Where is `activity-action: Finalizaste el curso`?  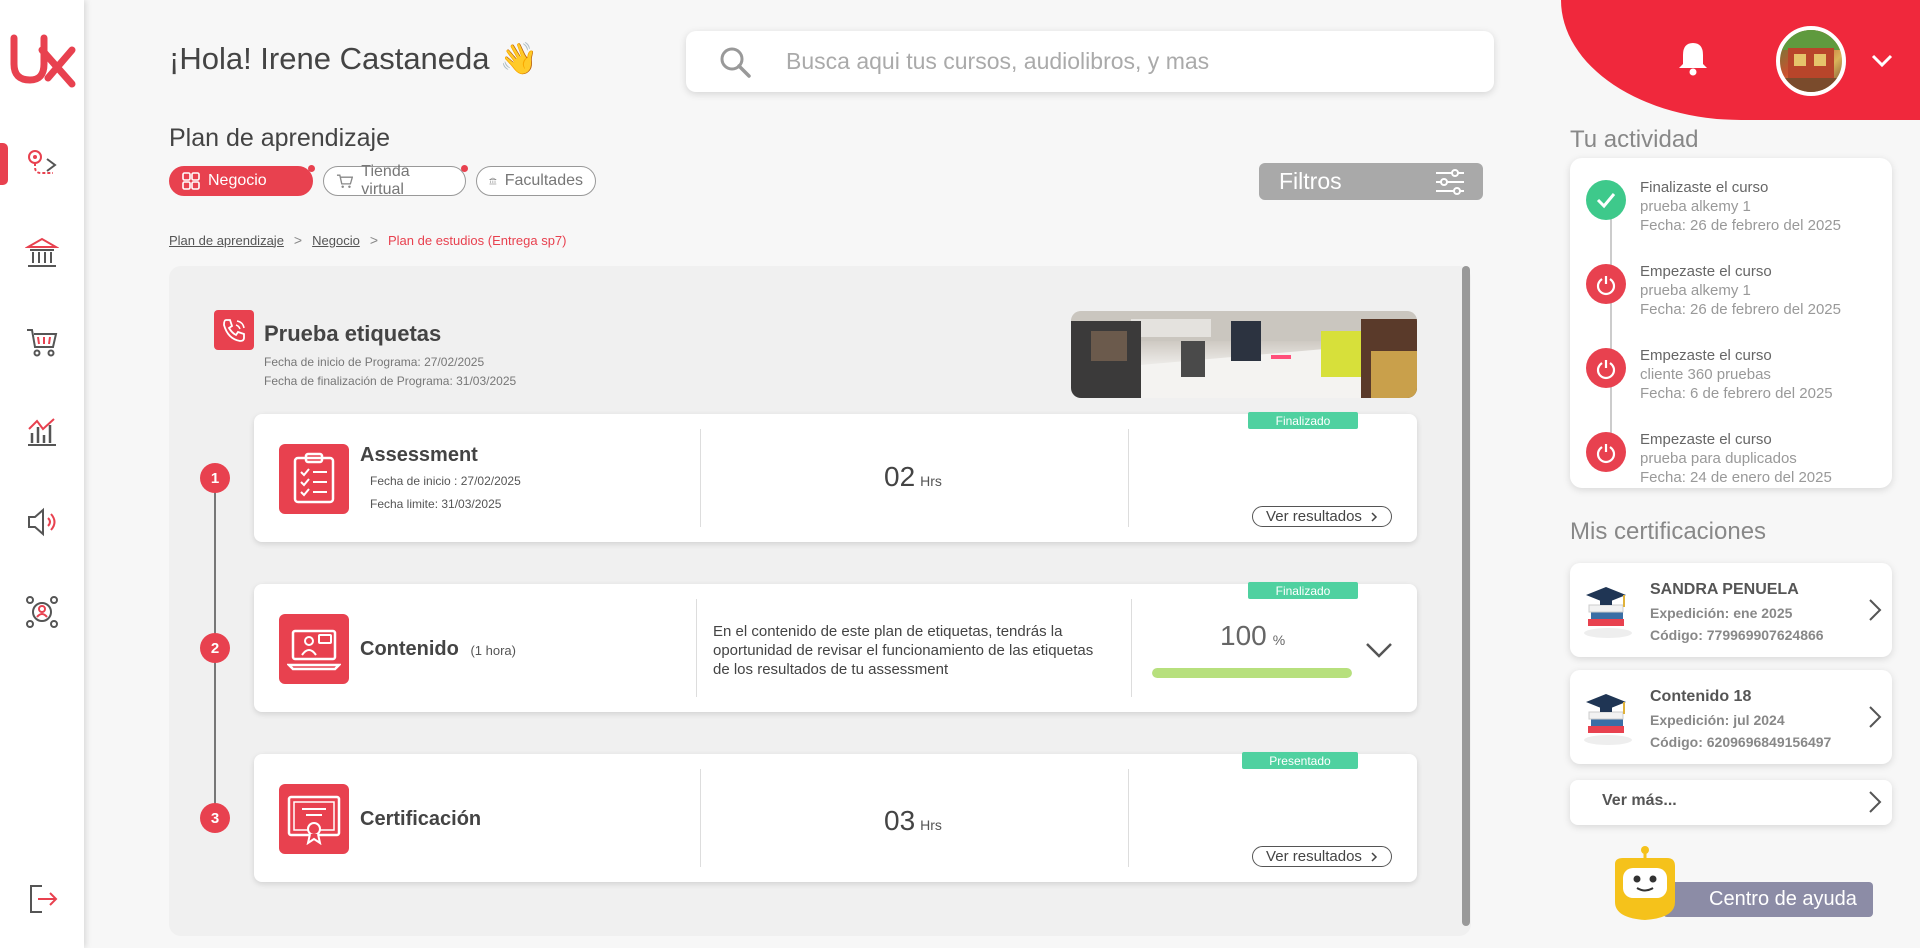 activity-action: Finalizaste el curso is located at coordinates (1704, 187).